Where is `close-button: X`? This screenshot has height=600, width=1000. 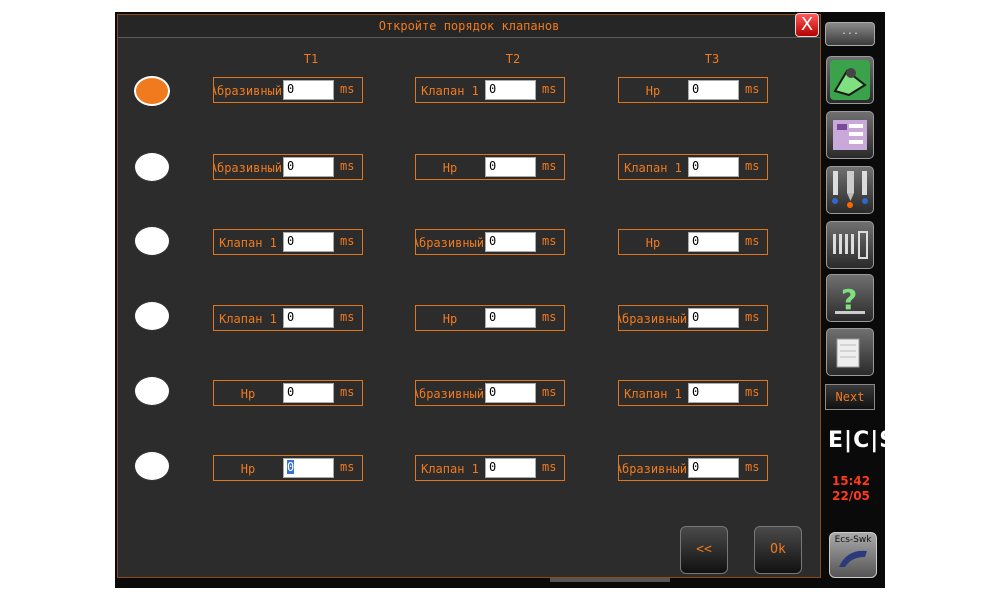
close-button: X is located at coordinates (807, 25).